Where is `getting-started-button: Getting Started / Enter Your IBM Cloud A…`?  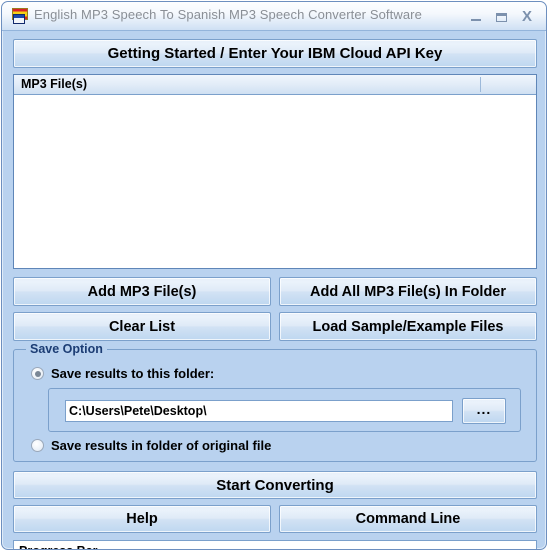
getting-started-button: Getting Started / Enter Your IBM Cloud A… is located at coordinates (275, 53).